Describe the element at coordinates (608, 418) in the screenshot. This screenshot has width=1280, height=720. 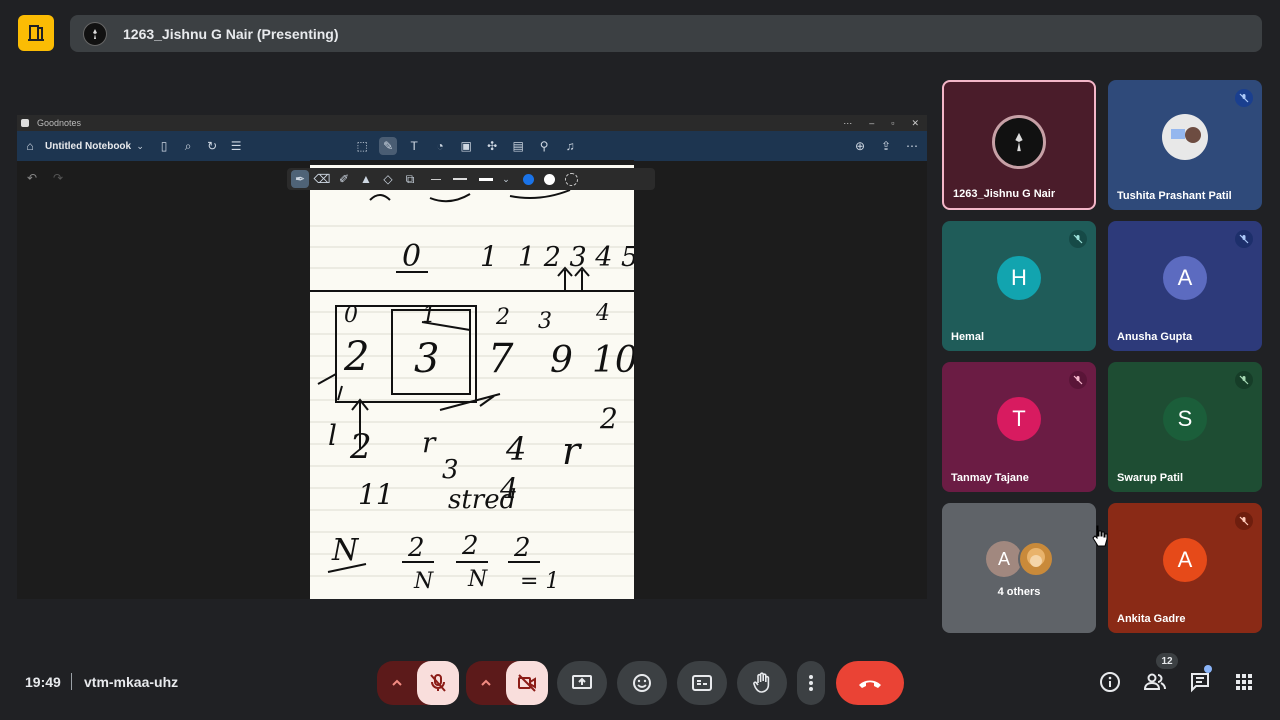
I see `note-r1: 2` at that location.